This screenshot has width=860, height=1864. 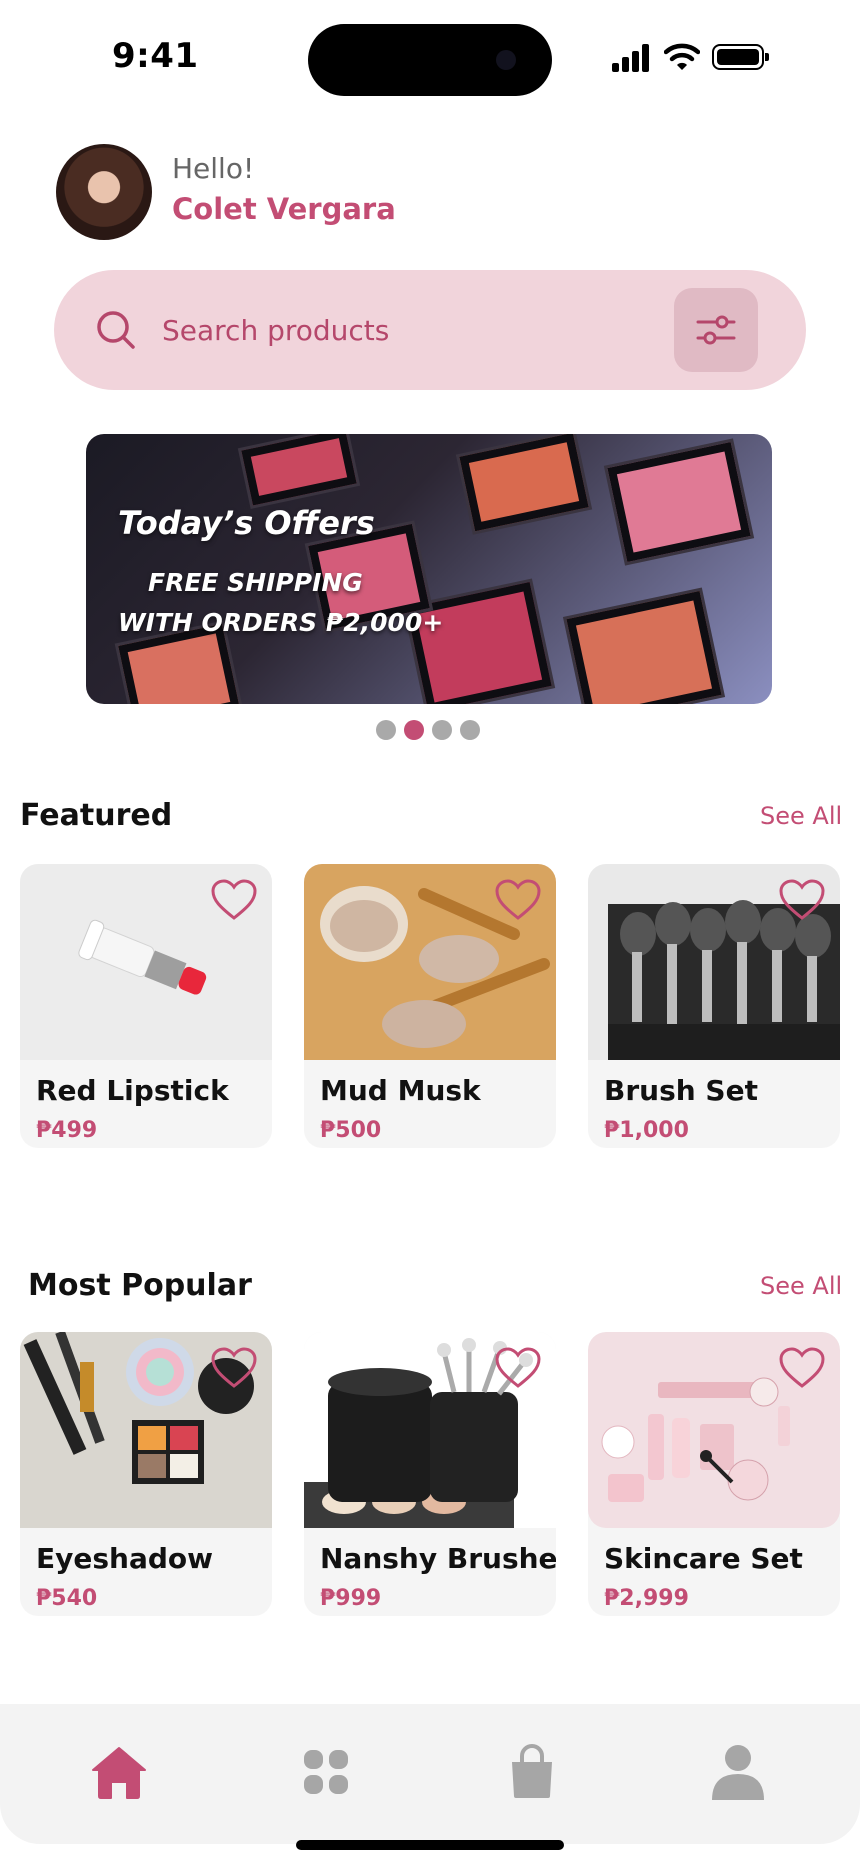 What do you see at coordinates (801, 1286) in the screenshot?
I see `popular-see-all-link: See All` at bounding box center [801, 1286].